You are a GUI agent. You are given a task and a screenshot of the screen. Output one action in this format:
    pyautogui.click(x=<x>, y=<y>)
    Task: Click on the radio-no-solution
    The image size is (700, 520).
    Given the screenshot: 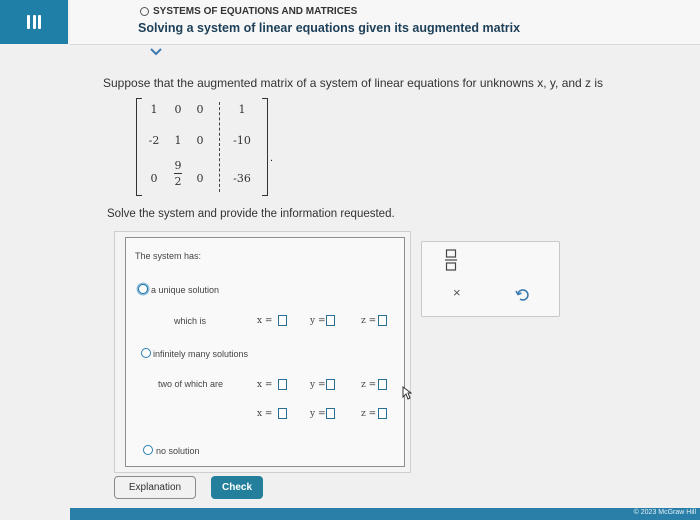 What is the action you would take?
    pyautogui.click(x=148, y=450)
    